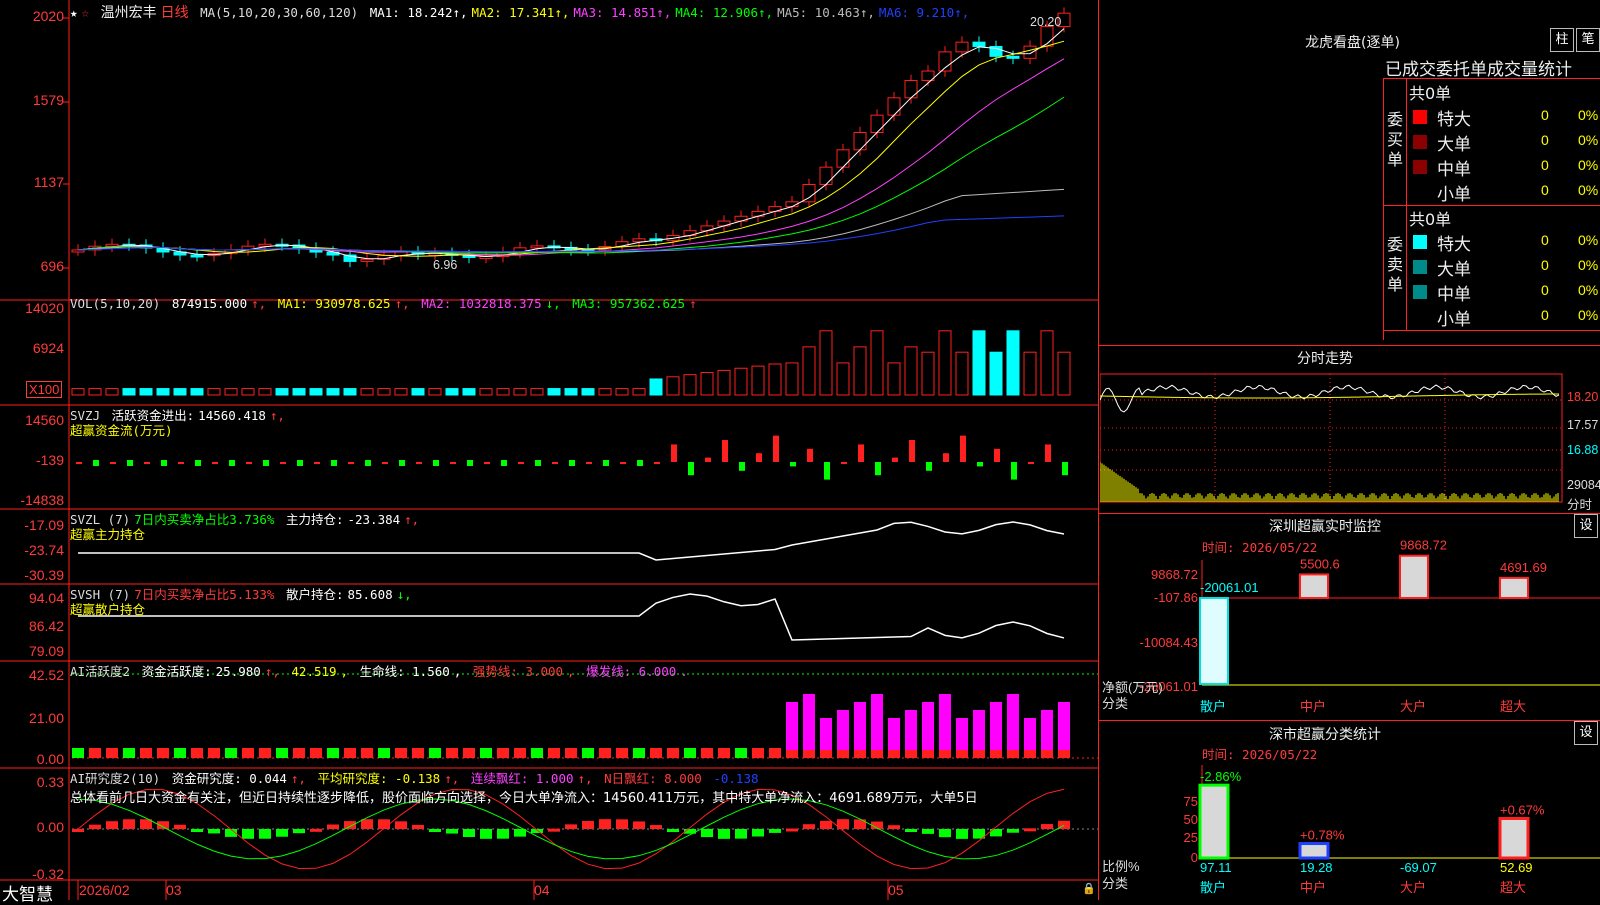 The width and height of the screenshot is (1600, 905). Describe the element at coordinates (1213, 706) in the screenshot. I see `sz-cat-0: 散户` at that location.